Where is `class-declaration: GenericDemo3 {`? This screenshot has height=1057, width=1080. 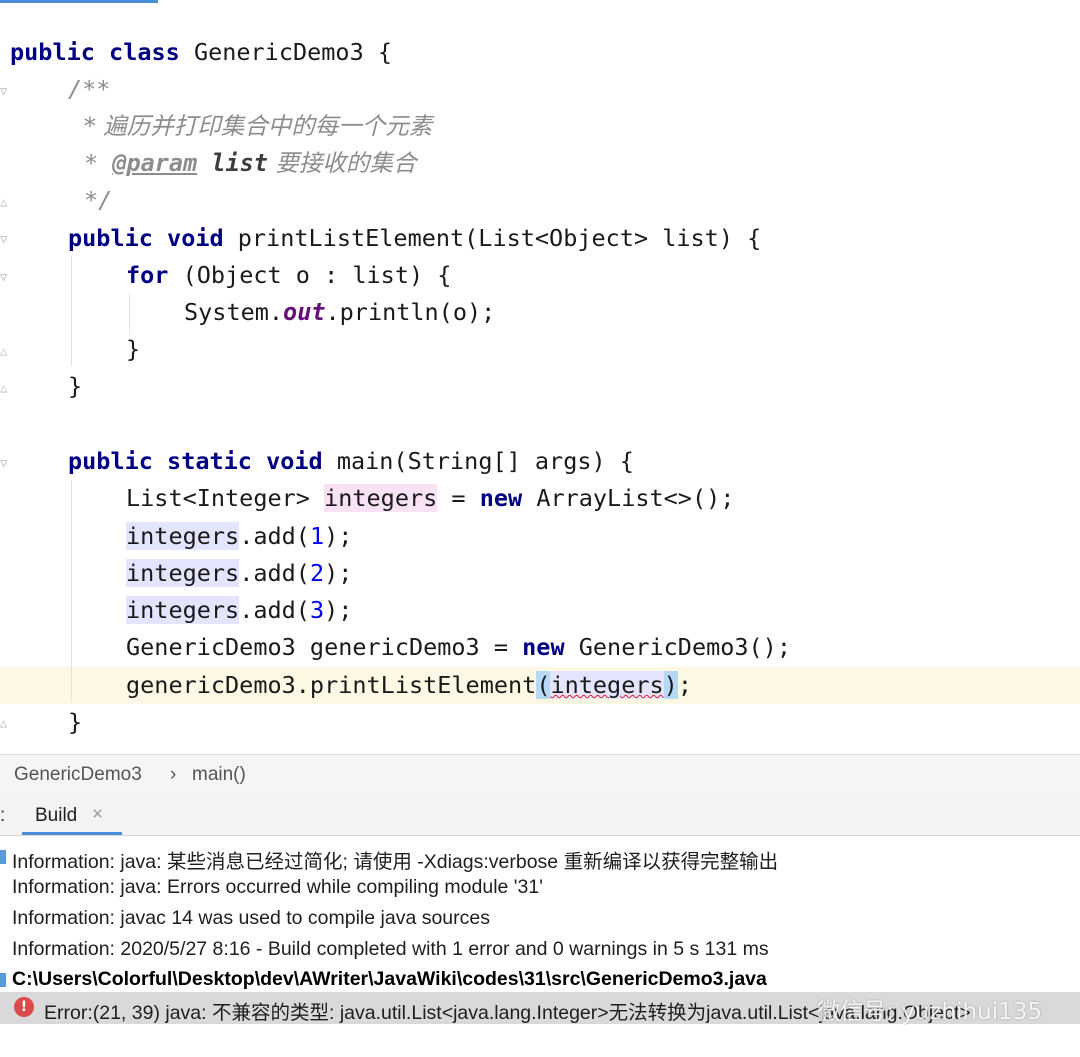
class-declaration: GenericDemo3 { is located at coordinates (286, 52).